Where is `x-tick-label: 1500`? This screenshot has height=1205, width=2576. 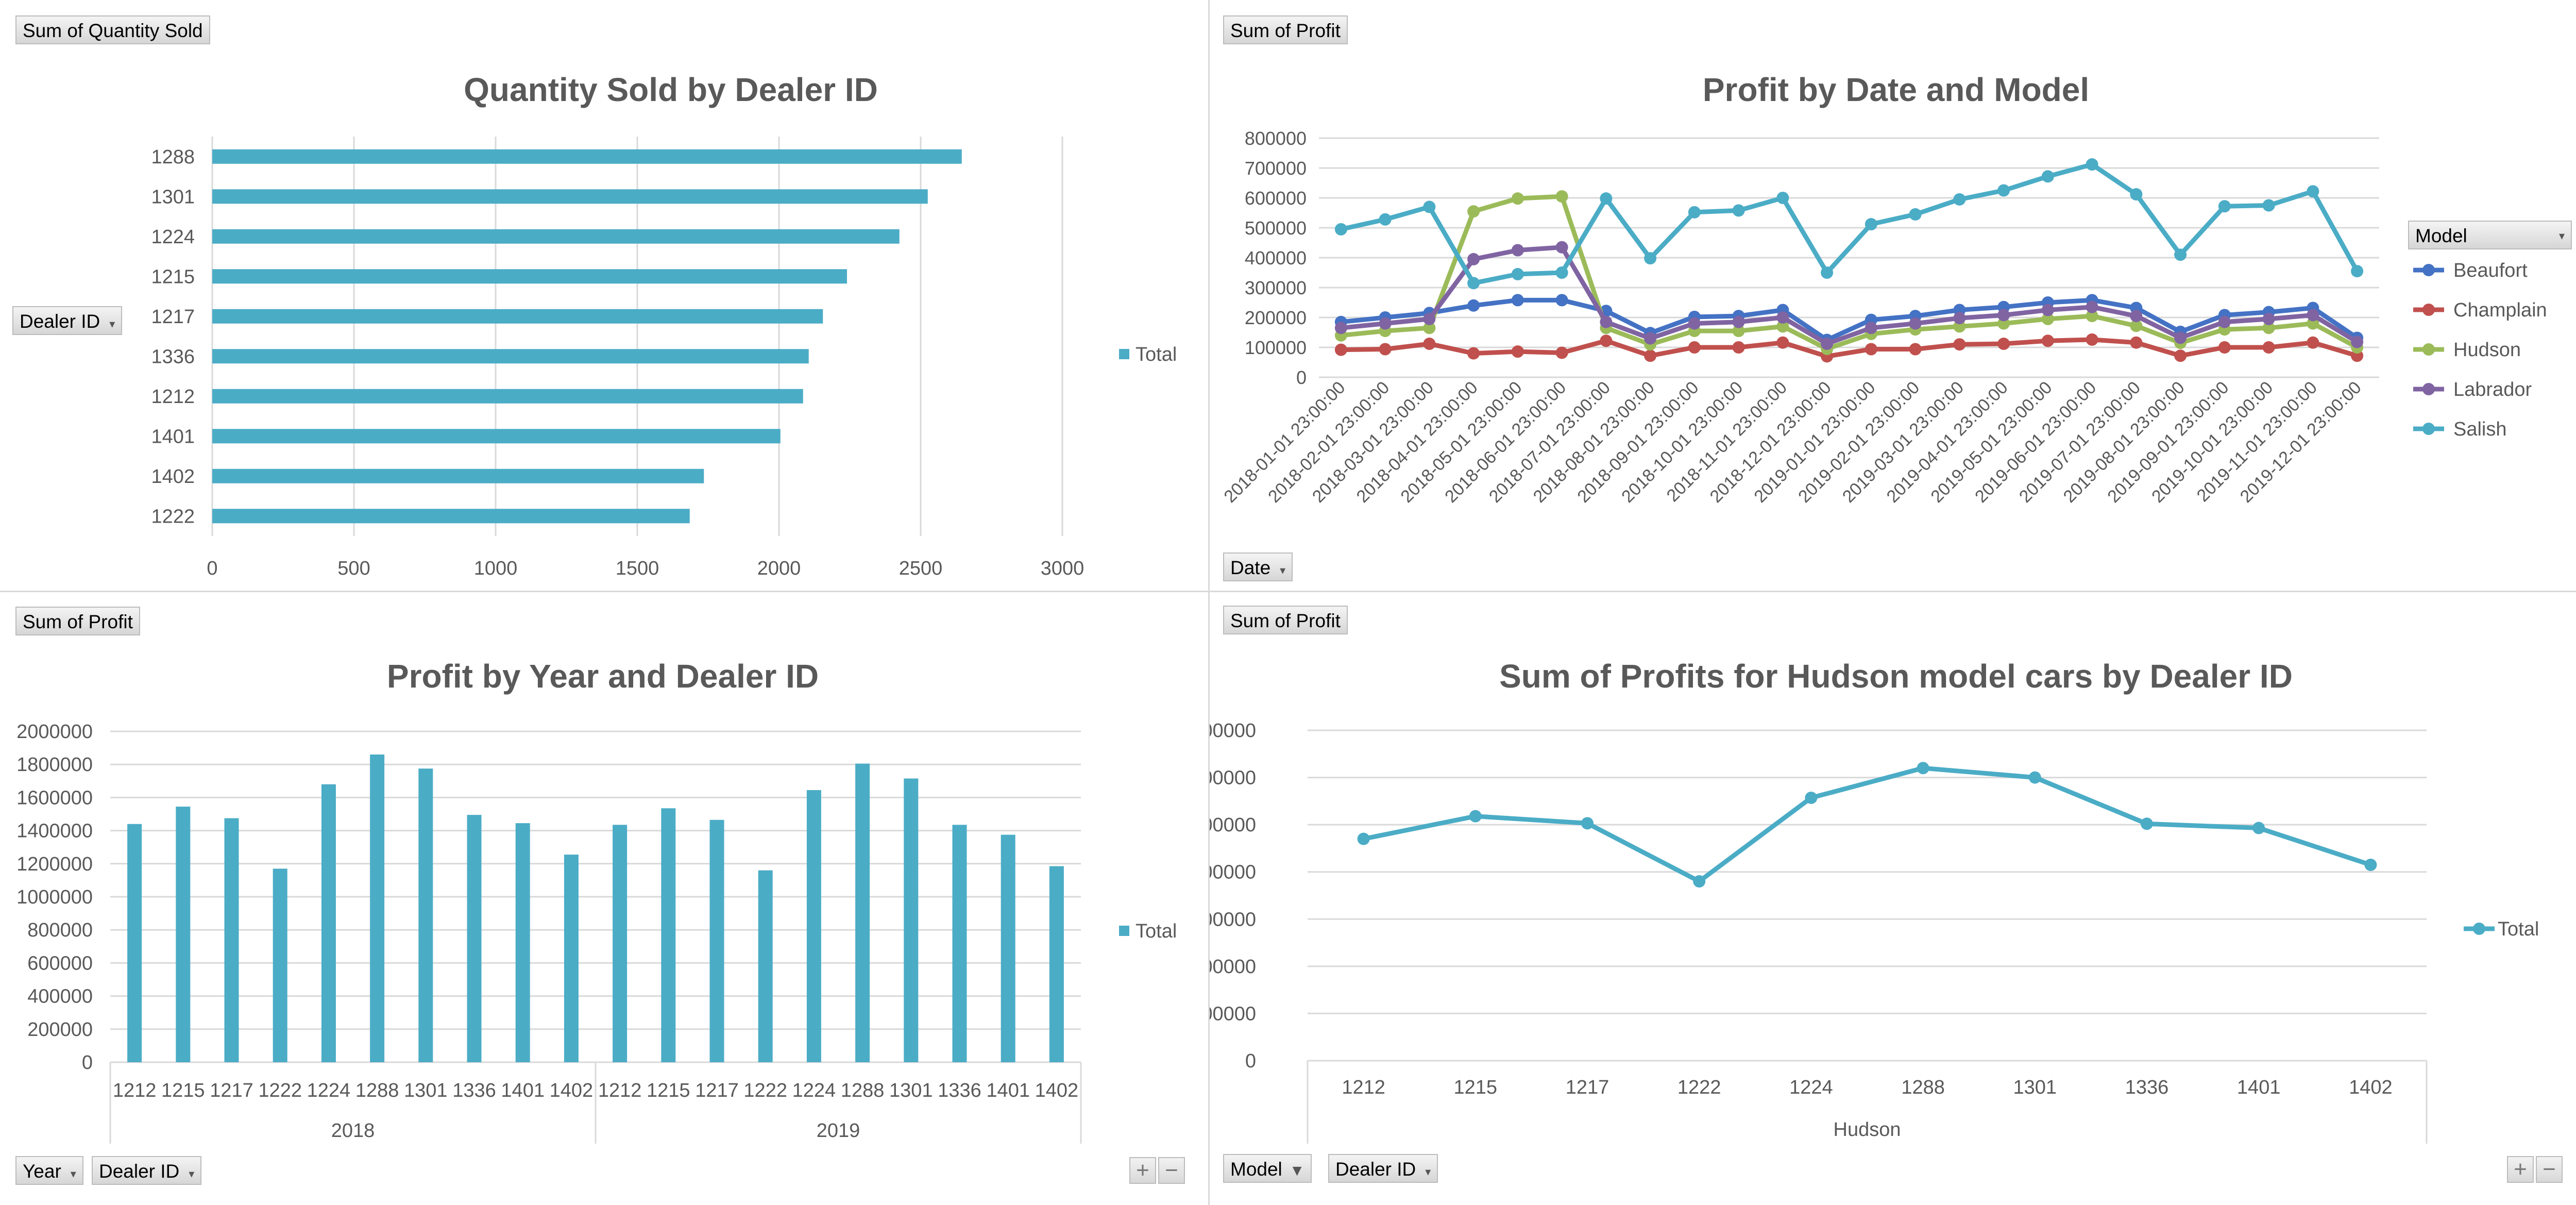
x-tick-label: 1500 is located at coordinates (638, 568).